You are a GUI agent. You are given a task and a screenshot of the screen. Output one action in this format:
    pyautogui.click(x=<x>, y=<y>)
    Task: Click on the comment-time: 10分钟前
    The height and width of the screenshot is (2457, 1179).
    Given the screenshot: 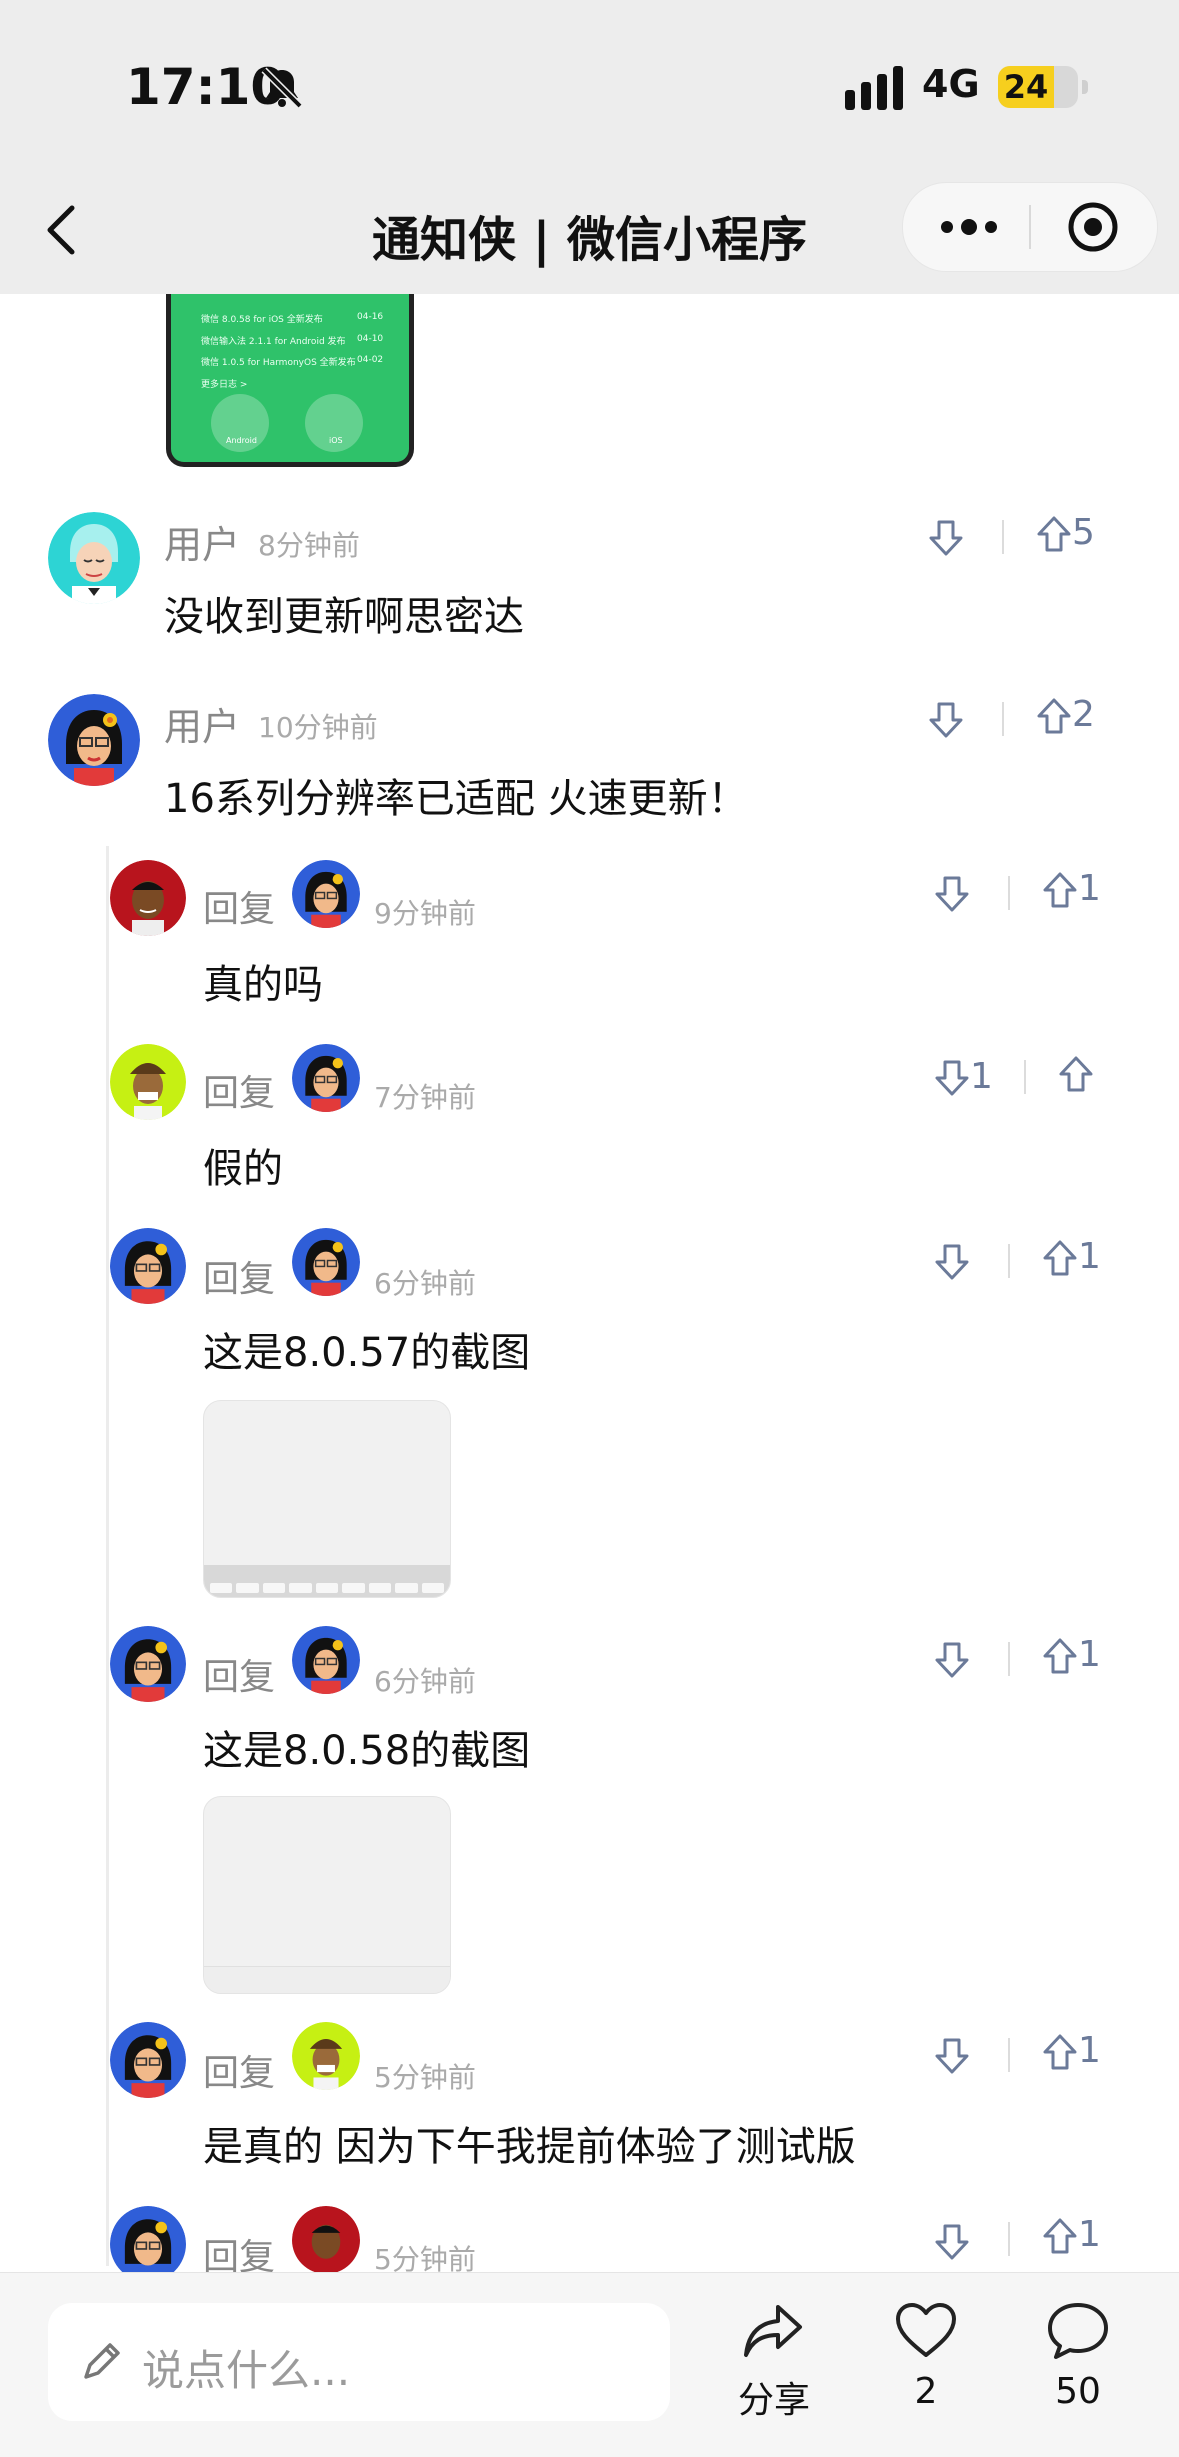 What is the action you would take?
    pyautogui.click(x=318, y=727)
    